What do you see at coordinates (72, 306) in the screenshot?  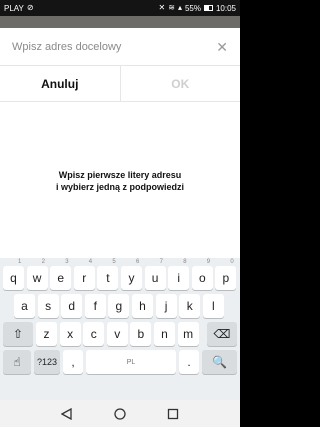 I see `key-d: d` at bounding box center [72, 306].